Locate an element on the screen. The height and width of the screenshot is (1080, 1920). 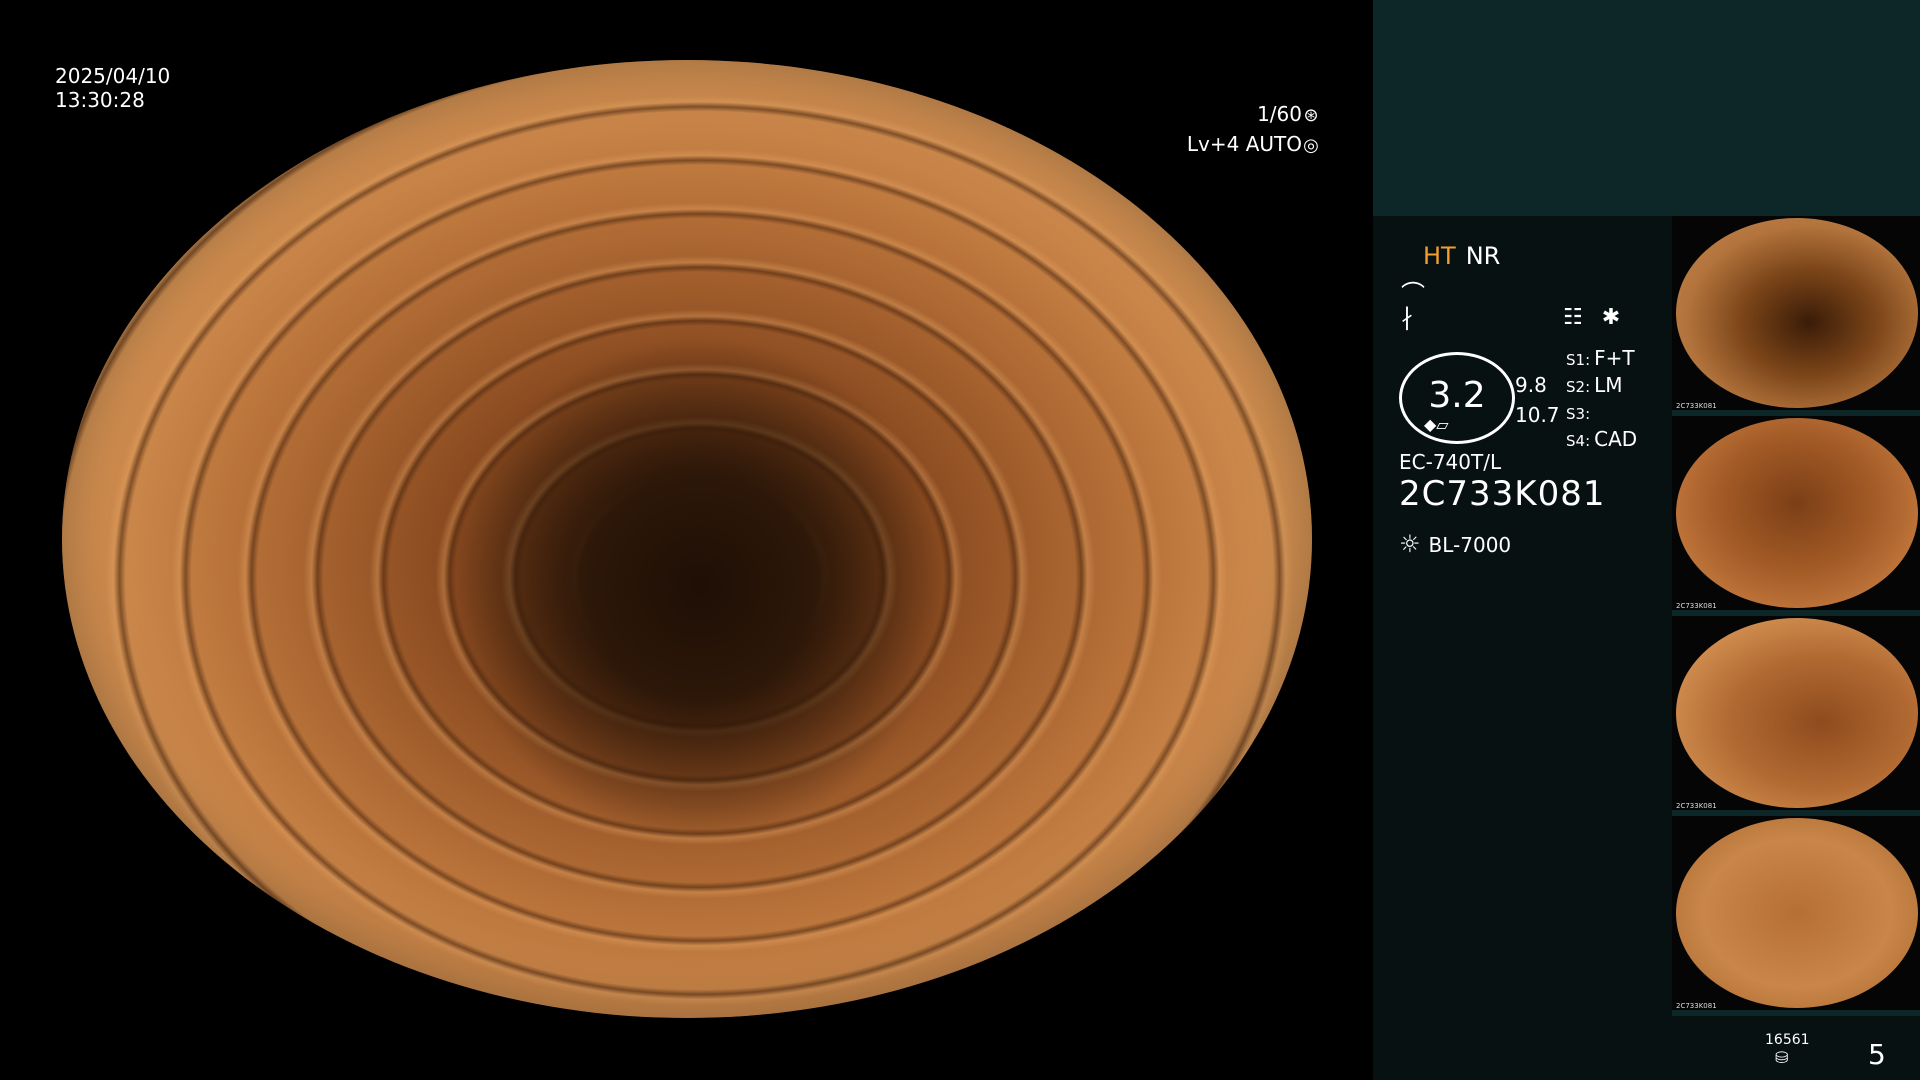
zoom-side-values: 9.8 10.7 is located at coordinates (1537, 400).